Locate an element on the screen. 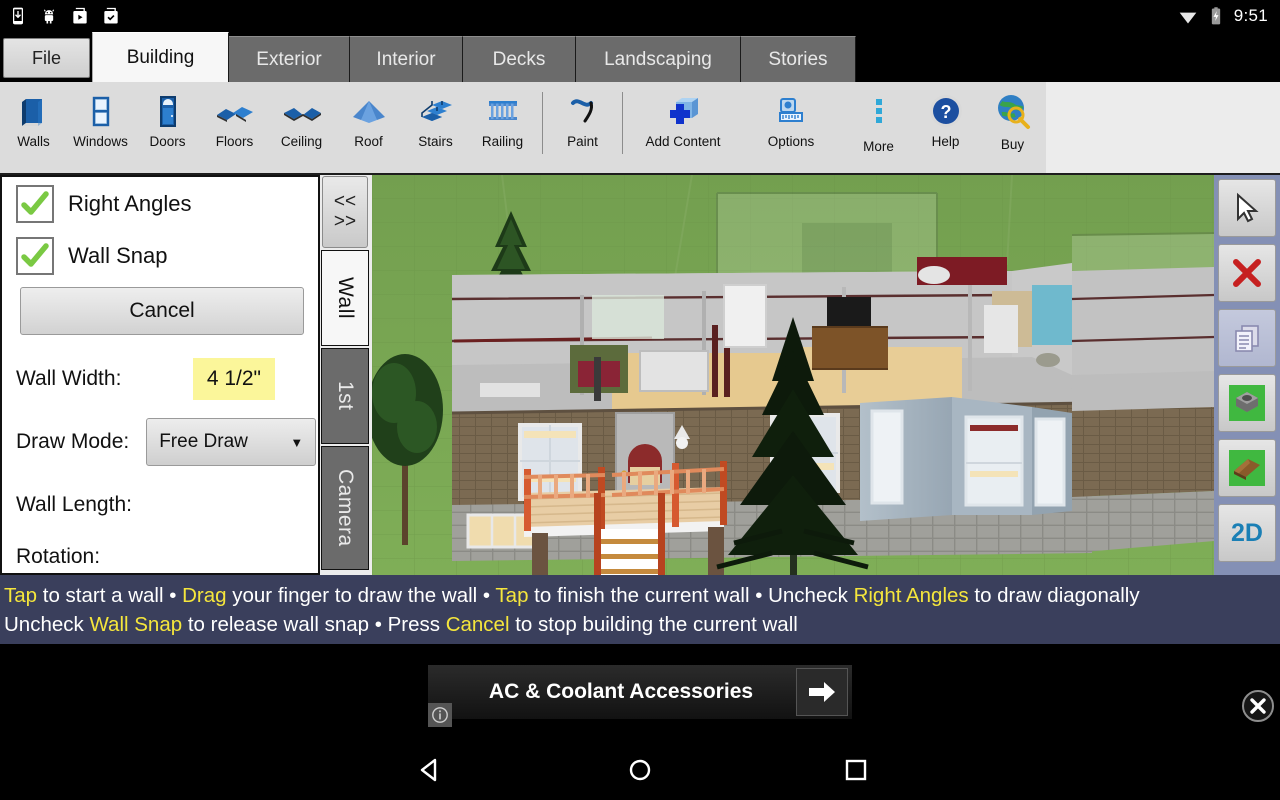 The width and height of the screenshot is (1280, 800). ribbon-label: Paint is located at coordinates (582, 141).